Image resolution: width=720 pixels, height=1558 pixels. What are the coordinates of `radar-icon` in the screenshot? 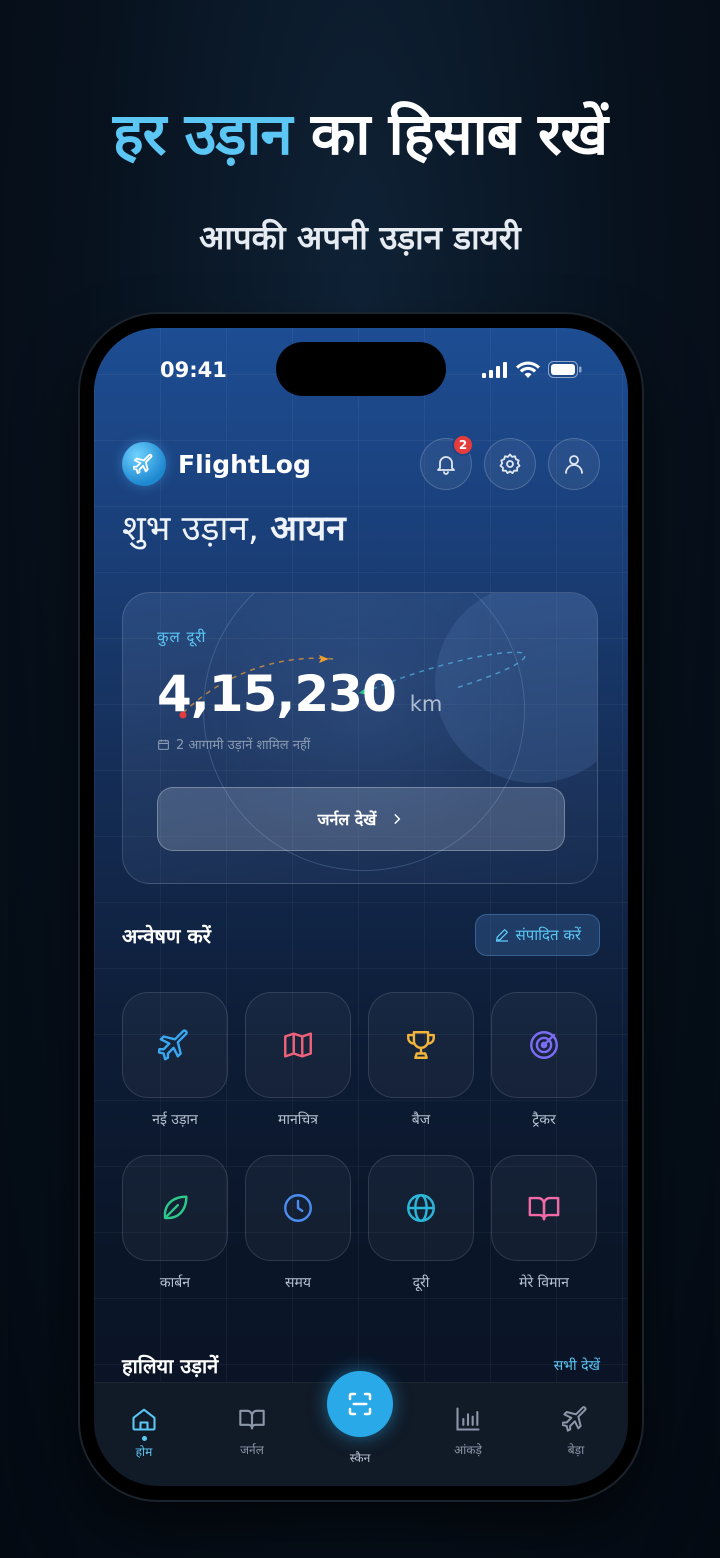 It's located at (544, 1045).